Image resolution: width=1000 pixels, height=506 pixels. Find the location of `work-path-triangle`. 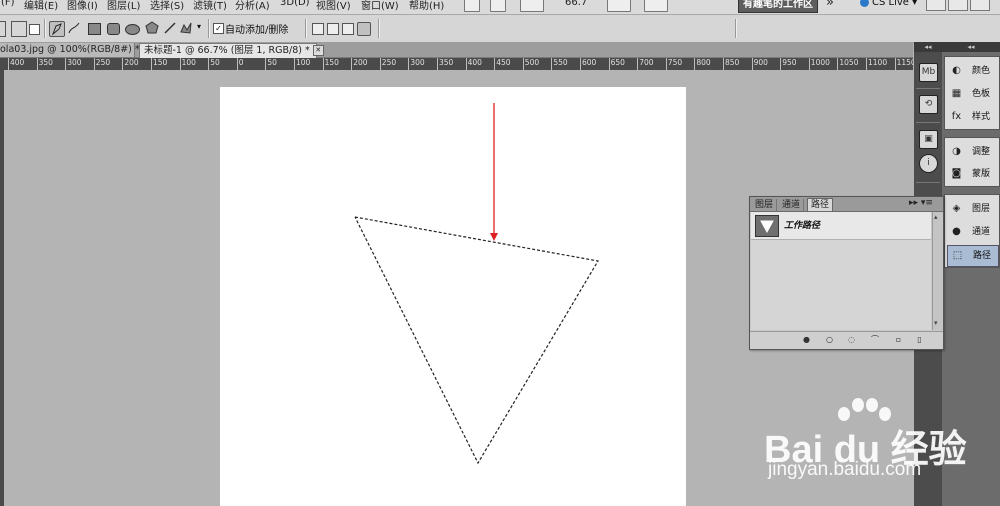

work-path-triangle is located at coordinates (476, 340).